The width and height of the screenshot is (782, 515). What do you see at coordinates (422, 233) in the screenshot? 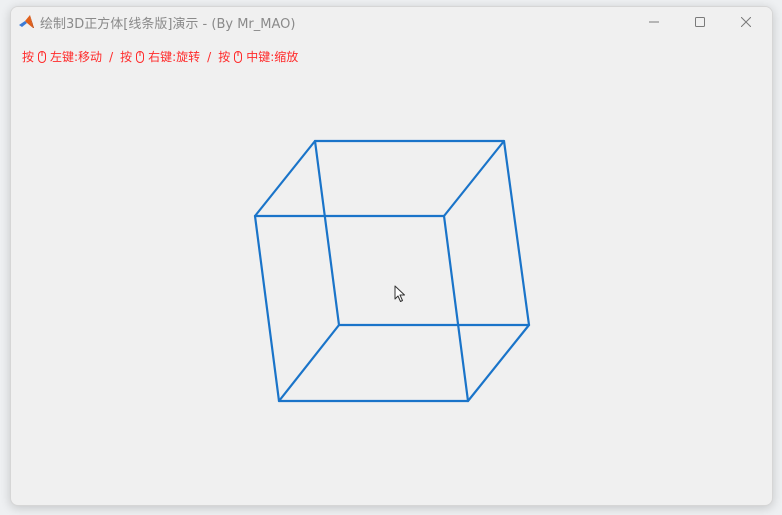
I see `cube-back-face` at bounding box center [422, 233].